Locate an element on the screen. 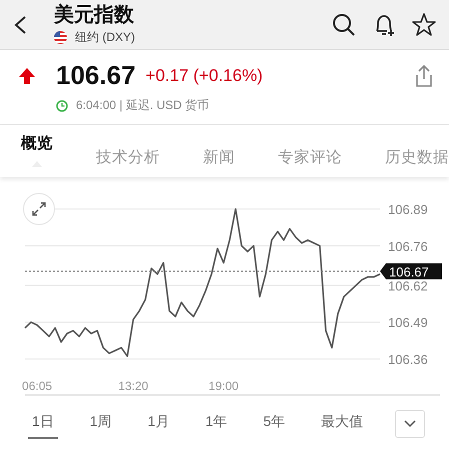 The width and height of the screenshot is (449, 452). range-tab: 5年 is located at coordinates (274, 424).